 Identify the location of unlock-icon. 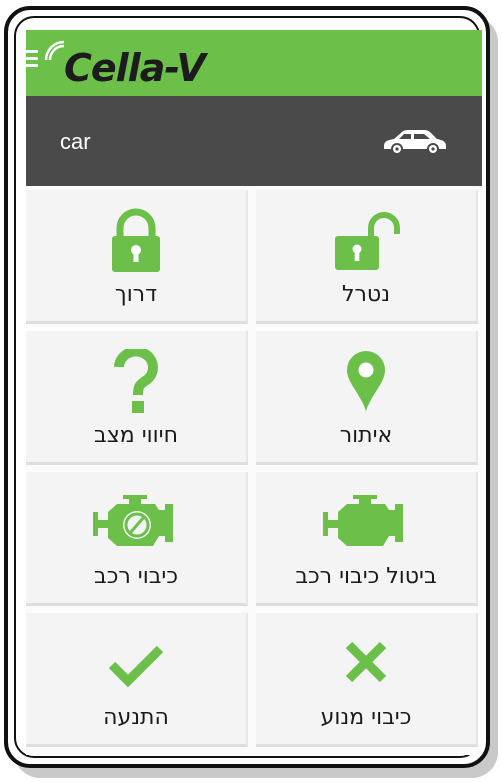
(367, 241).